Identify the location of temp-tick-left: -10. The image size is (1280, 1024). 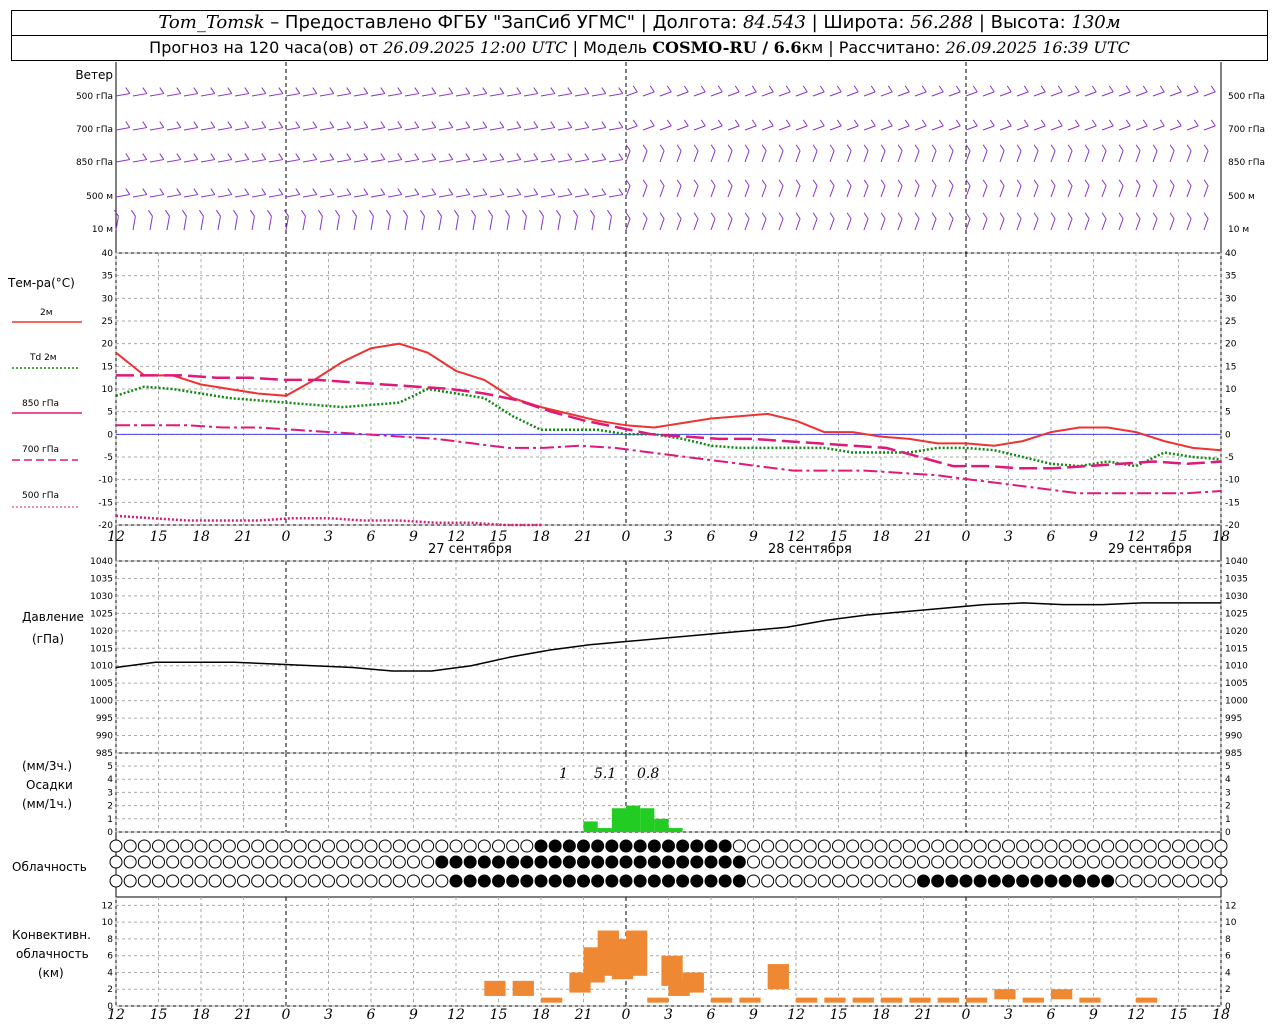
(105, 481).